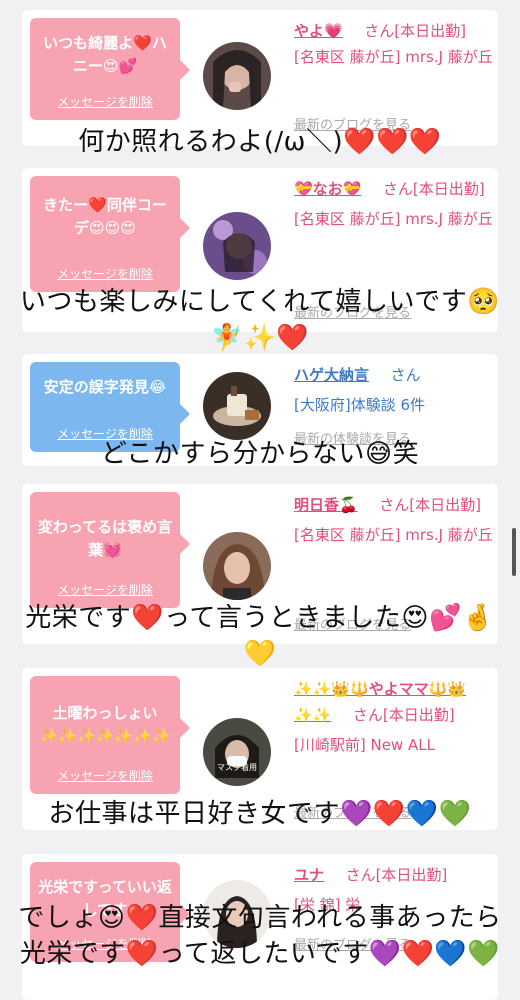 This screenshot has height=1000, width=520. What do you see at coordinates (105, 725) in the screenshot?
I see `message-text: 土曜わっしょい✨✨✨✨✨✨✨` at bounding box center [105, 725].